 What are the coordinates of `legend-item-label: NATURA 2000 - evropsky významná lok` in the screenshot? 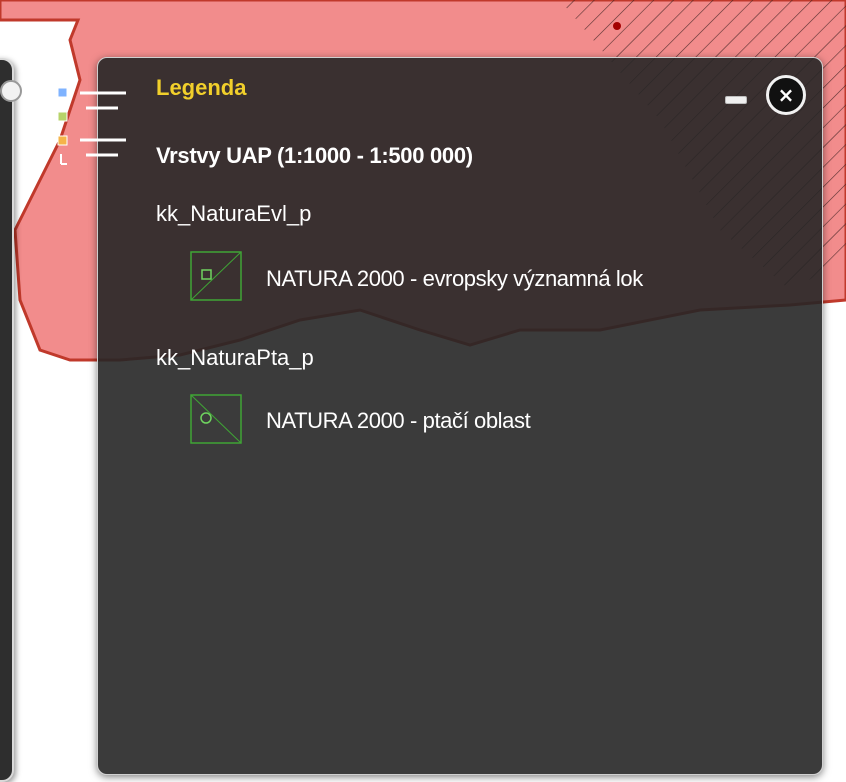 It's located at (454, 278).